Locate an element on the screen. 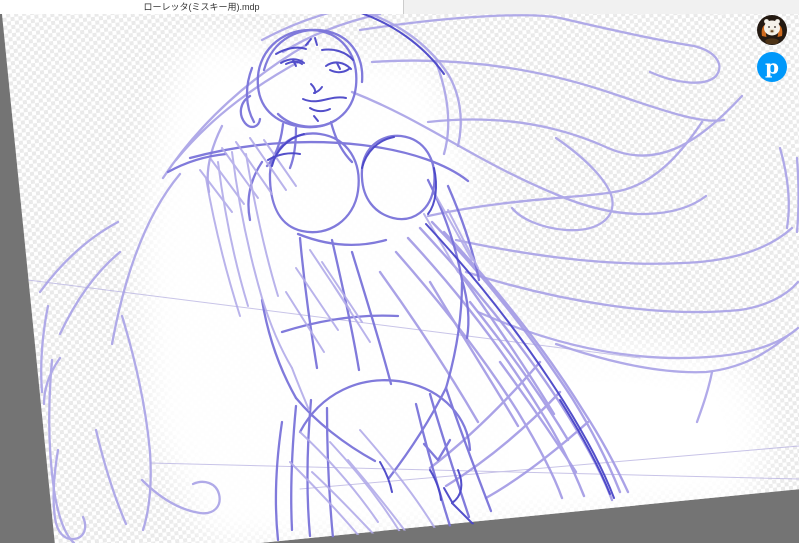  avatar-icon is located at coordinates (772, 30).